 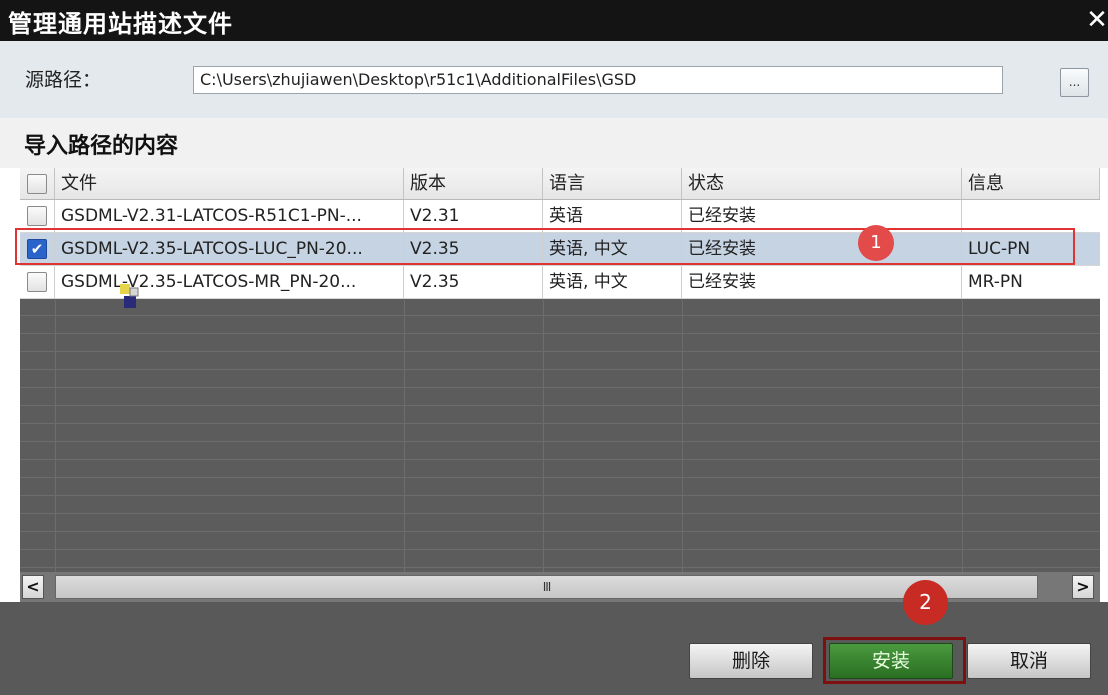 I want to click on column-header-language: 语言, so click(x=612, y=183).